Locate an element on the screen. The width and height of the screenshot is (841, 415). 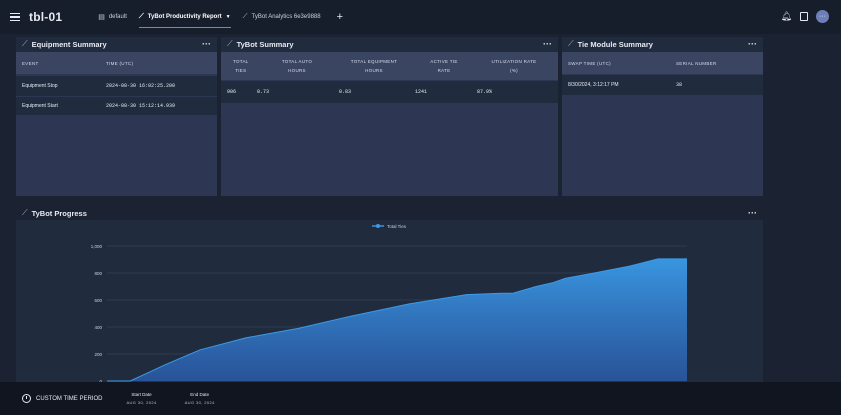
table-header: EVENT TIME (UTC) is located at coordinates (116, 63).